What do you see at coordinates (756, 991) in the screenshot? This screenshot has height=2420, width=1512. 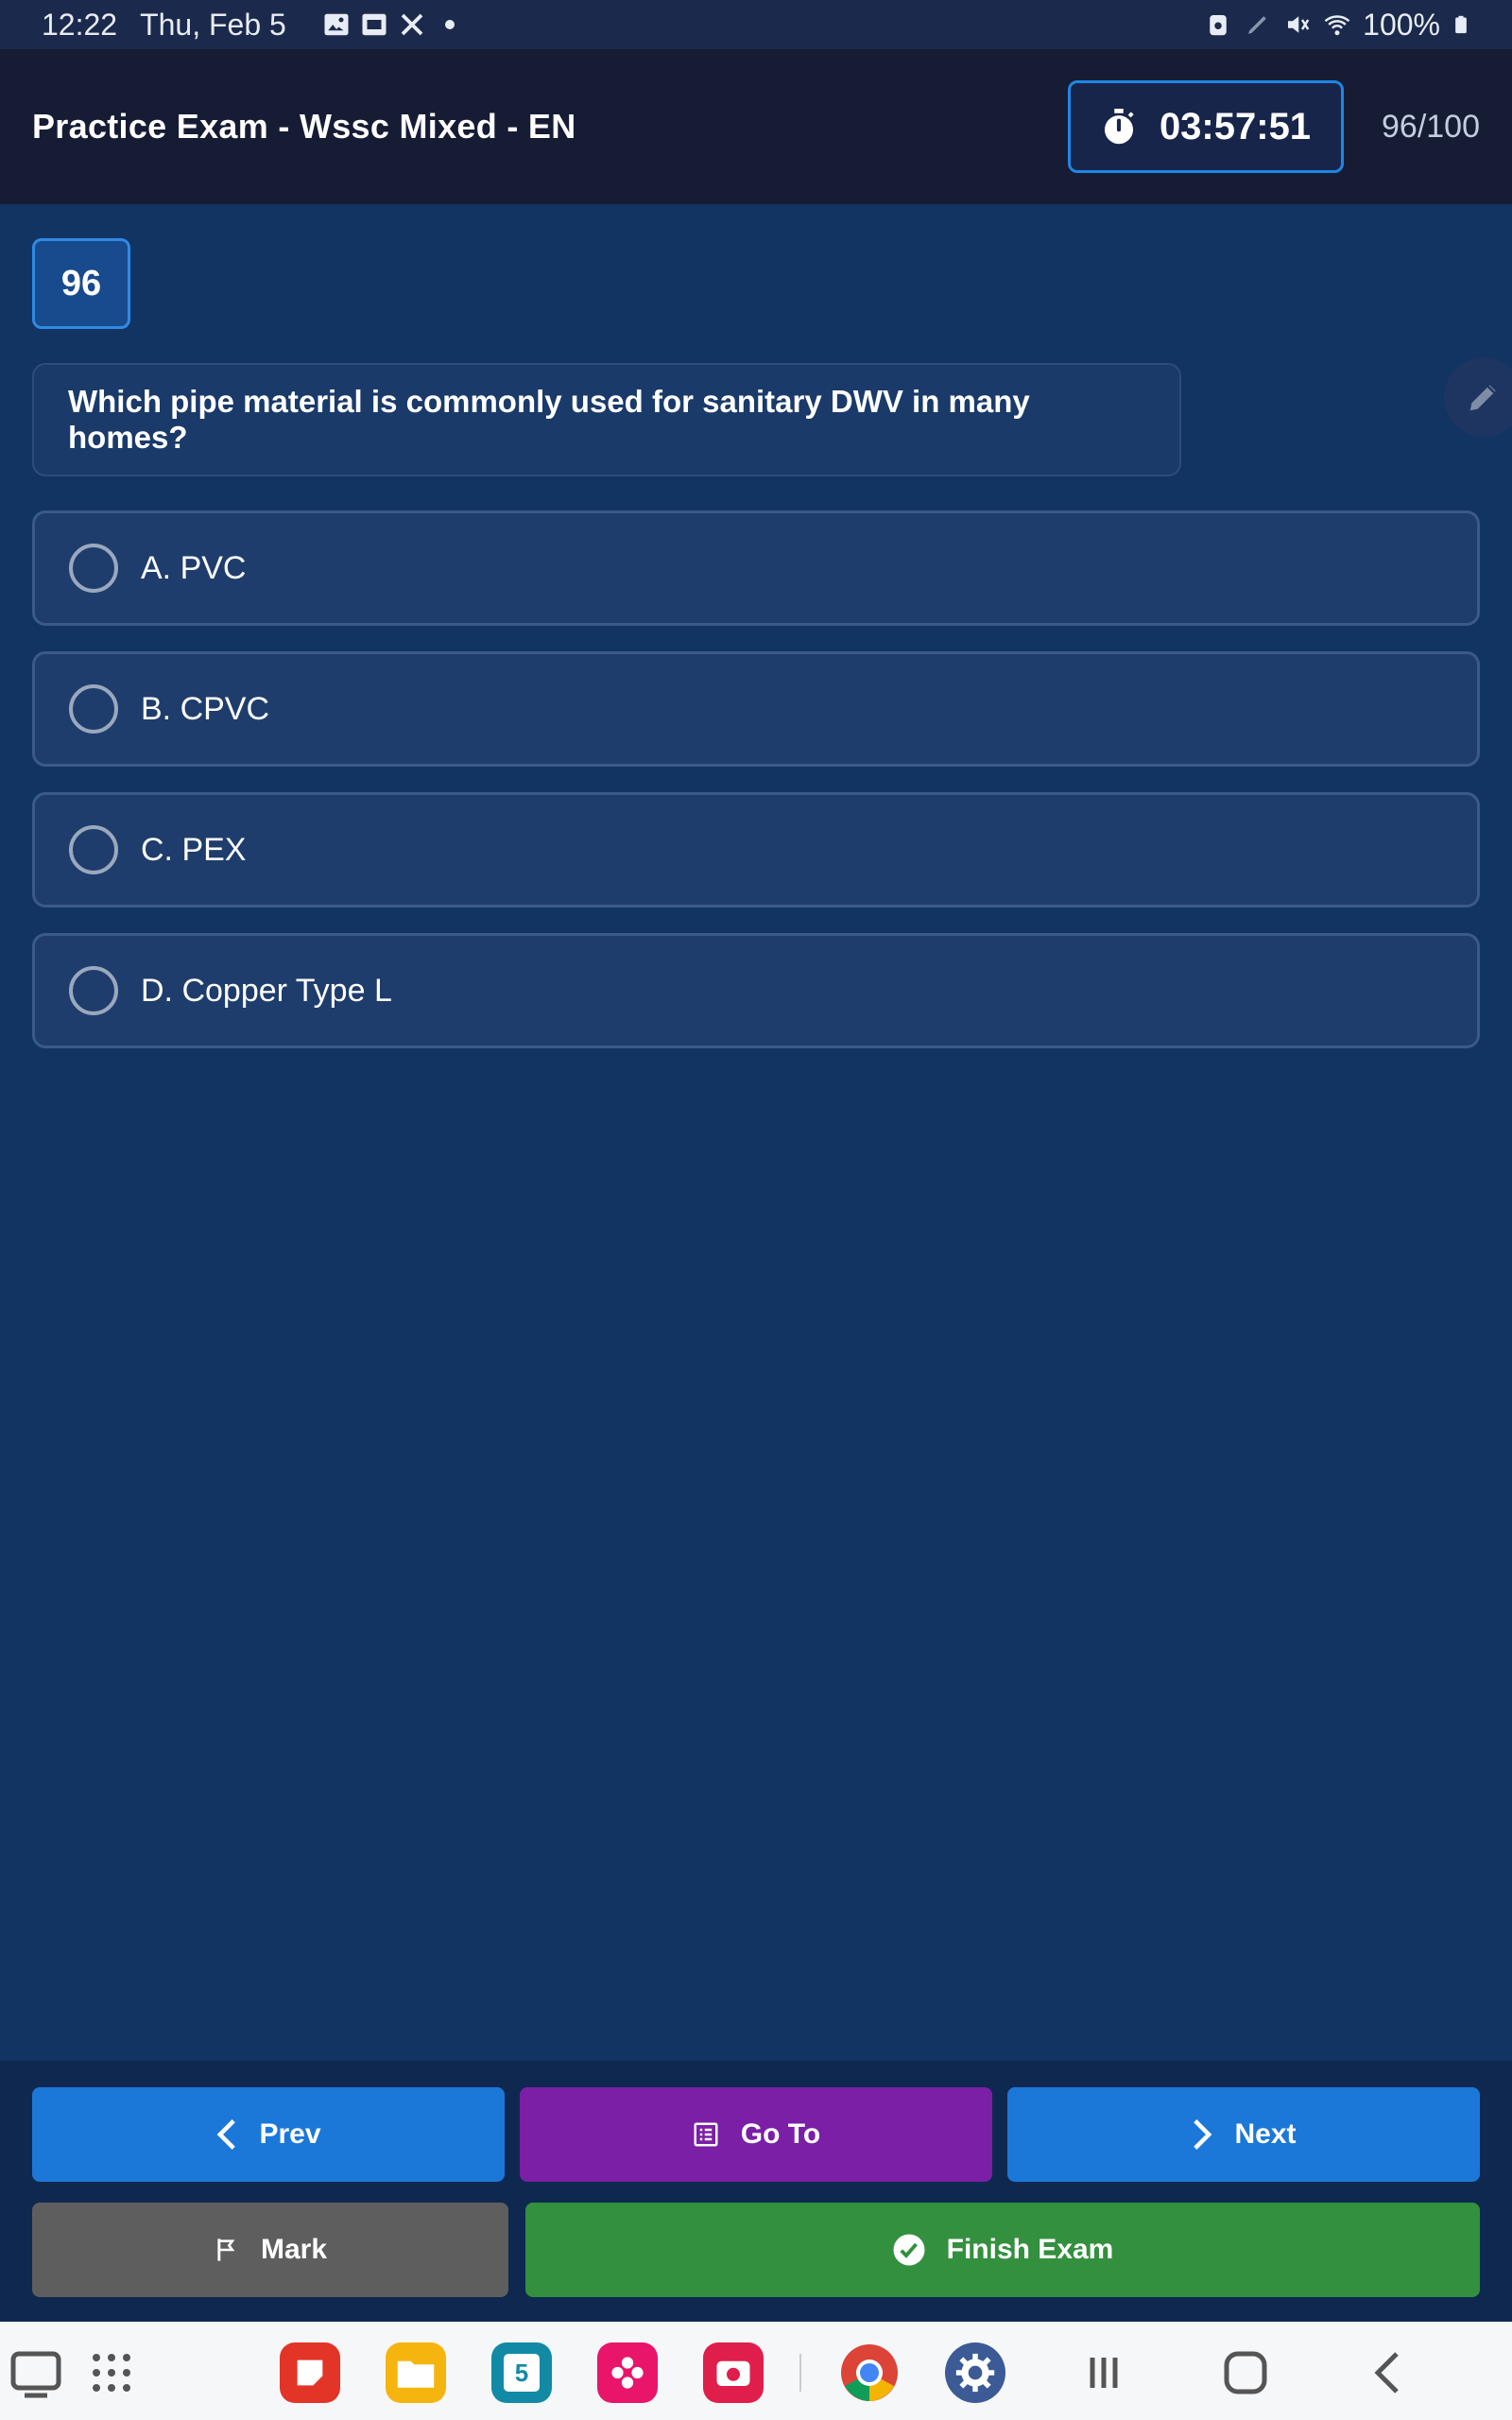 I see `answer-option-d: D. Copper Type L` at bounding box center [756, 991].